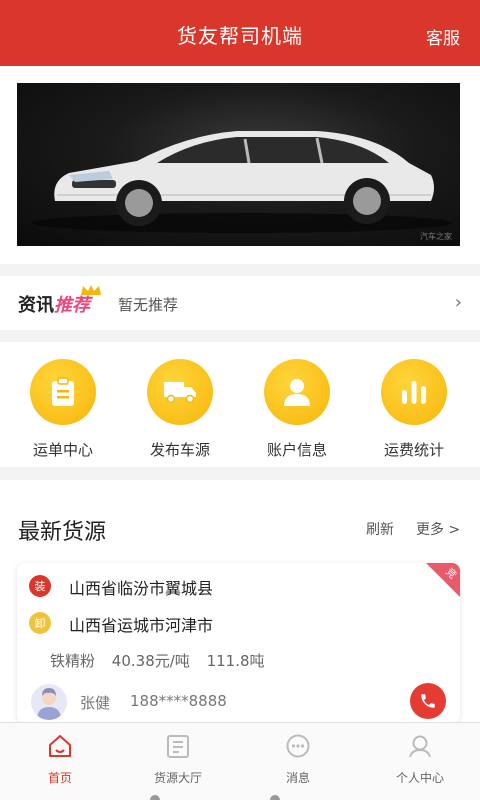 The height and width of the screenshot is (800, 480). Describe the element at coordinates (179, 450) in the screenshot. I see `menu-label: 发布车源` at that location.